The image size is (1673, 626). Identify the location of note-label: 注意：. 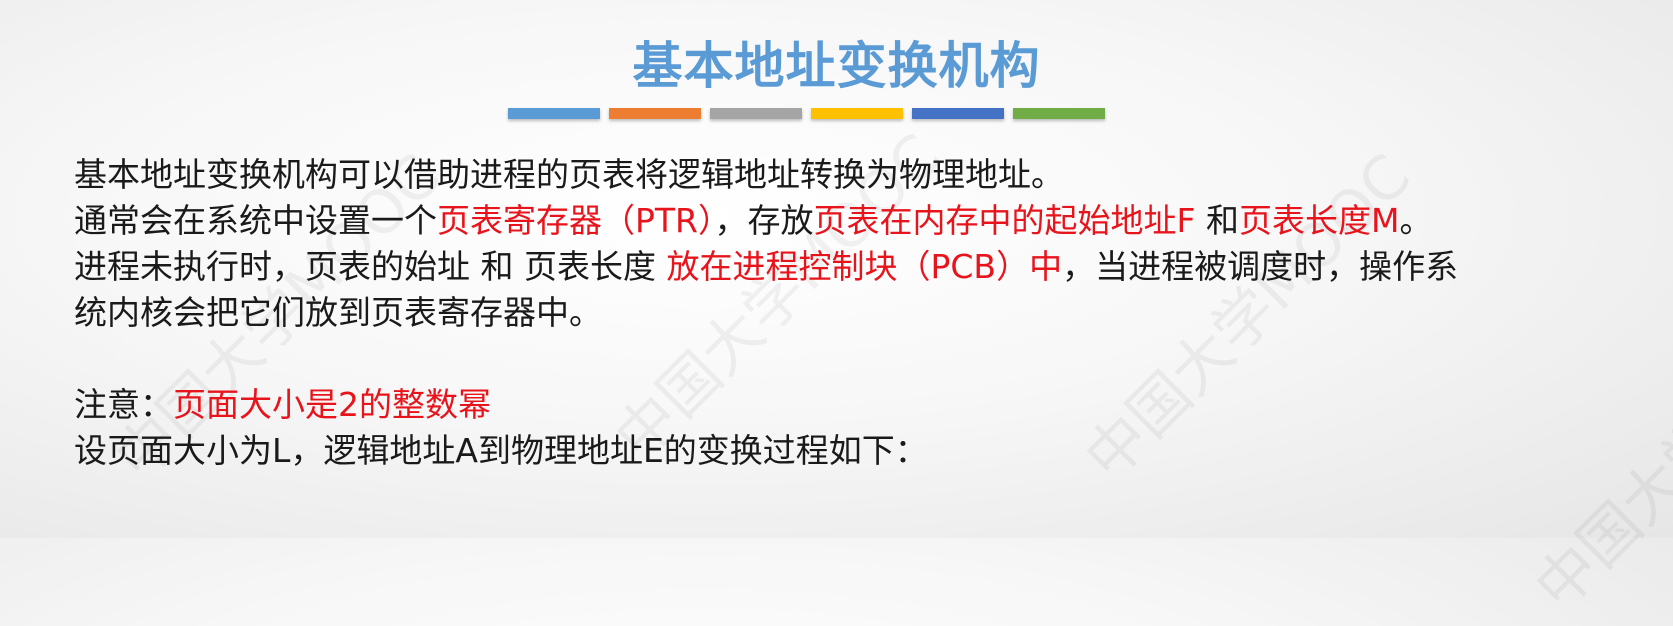
(123, 404).